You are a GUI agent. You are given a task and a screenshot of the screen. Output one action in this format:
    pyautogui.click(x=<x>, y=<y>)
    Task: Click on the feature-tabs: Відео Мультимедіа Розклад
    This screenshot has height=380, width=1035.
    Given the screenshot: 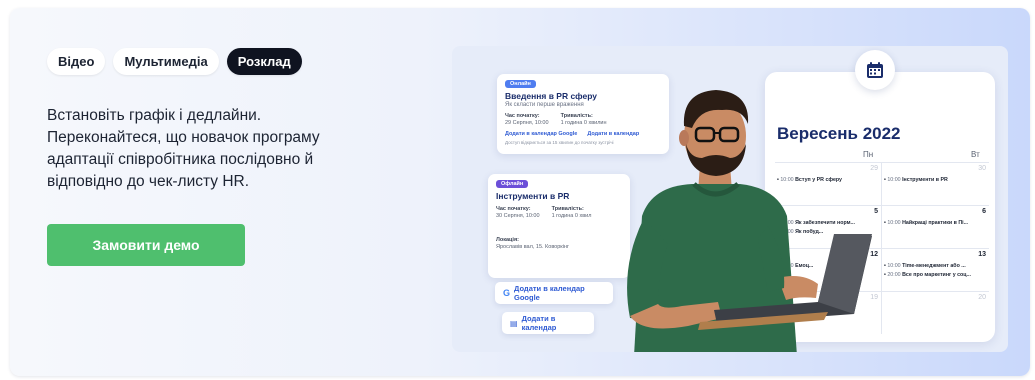 What is the action you would take?
    pyautogui.click(x=174, y=61)
    